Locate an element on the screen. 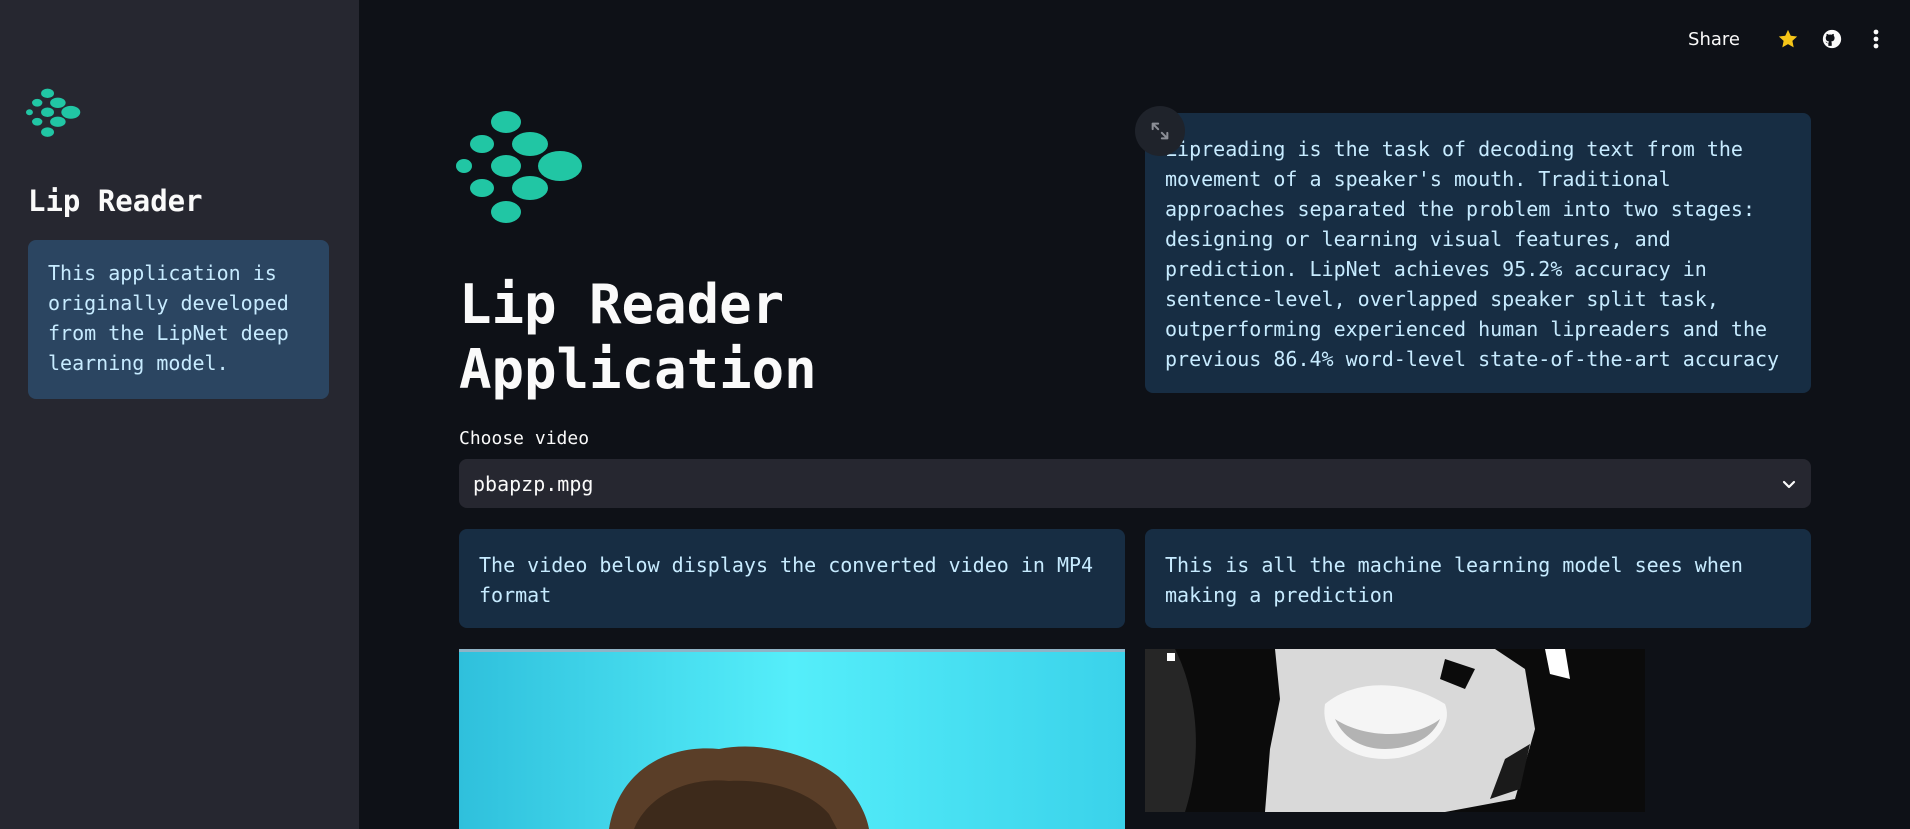 This screenshot has height=829, width=1910. star-icon is located at coordinates (1788, 39).